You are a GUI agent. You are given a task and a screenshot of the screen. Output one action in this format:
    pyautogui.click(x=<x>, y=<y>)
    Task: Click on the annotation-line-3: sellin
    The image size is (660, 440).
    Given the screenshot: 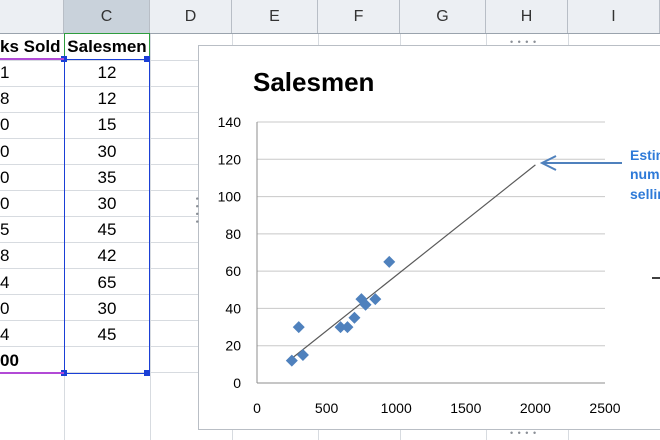 What is the action you would take?
    pyautogui.click(x=645, y=194)
    